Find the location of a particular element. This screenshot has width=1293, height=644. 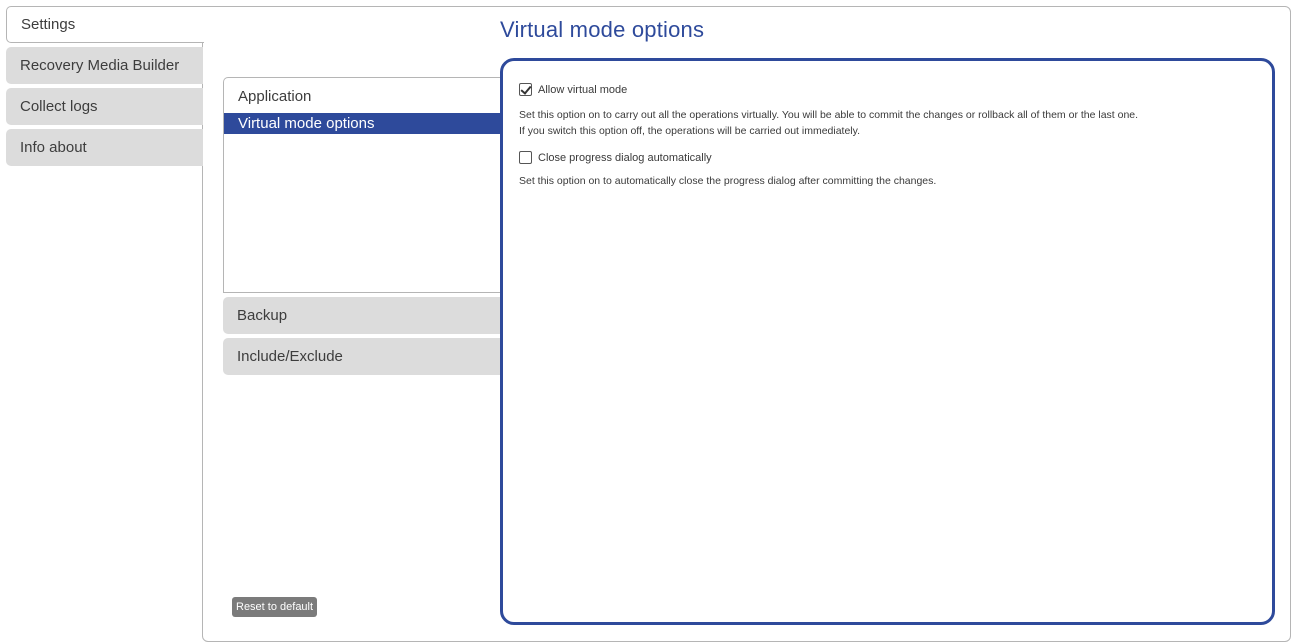

category-item-virtual-mode-options: Virtual mode options is located at coordinates (363, 123).